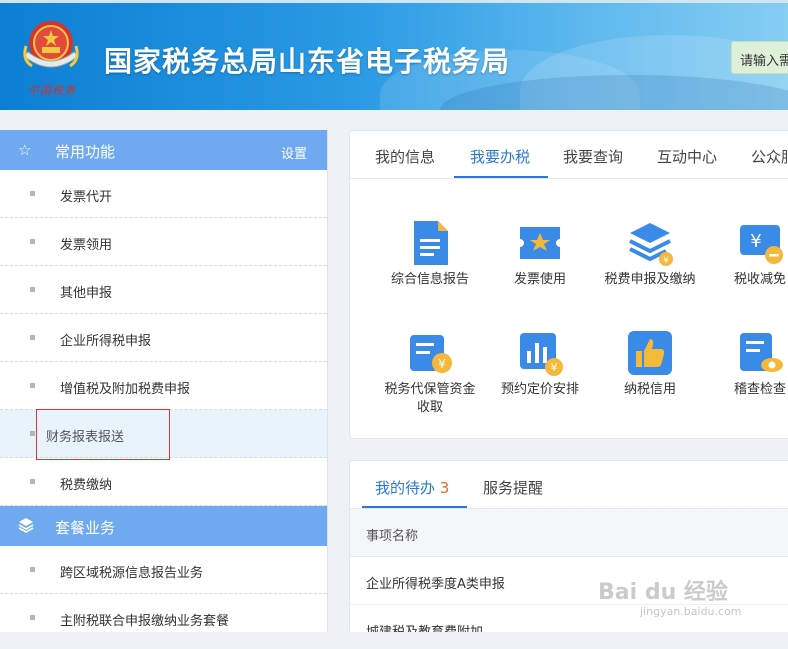  I want to click on service-label: 税费申报及缴纳, so click(650, 279).